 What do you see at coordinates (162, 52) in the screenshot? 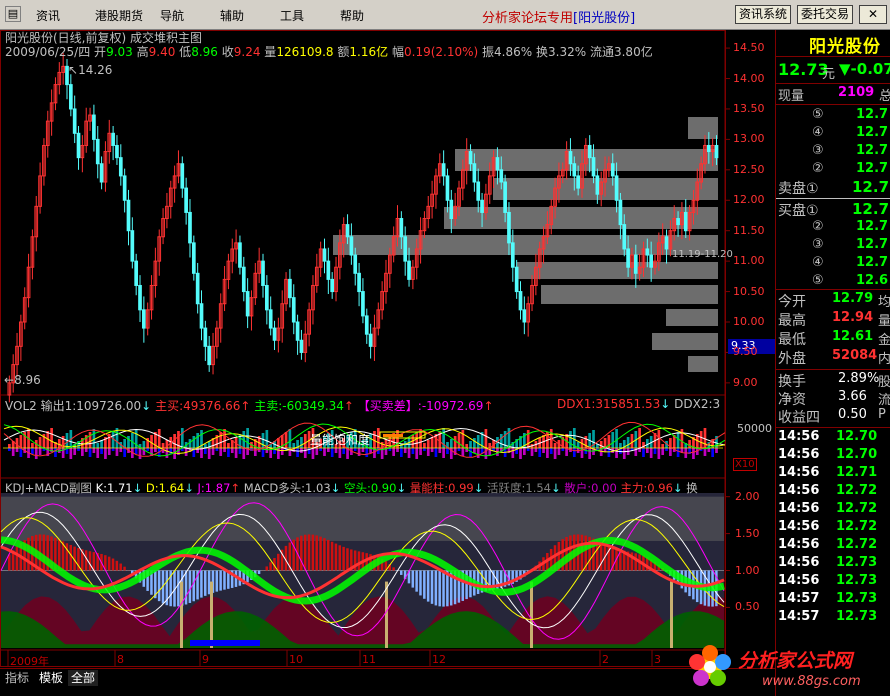
I see `high-value: 9.40` at bounding box center [162, 52].